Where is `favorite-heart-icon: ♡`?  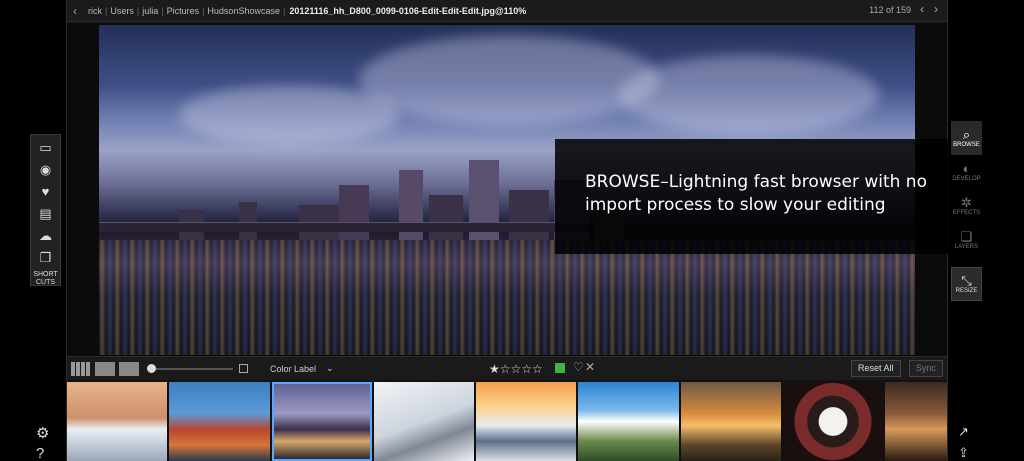
favorite-heart-icon: ♡ is located at coordinates (578, 367).